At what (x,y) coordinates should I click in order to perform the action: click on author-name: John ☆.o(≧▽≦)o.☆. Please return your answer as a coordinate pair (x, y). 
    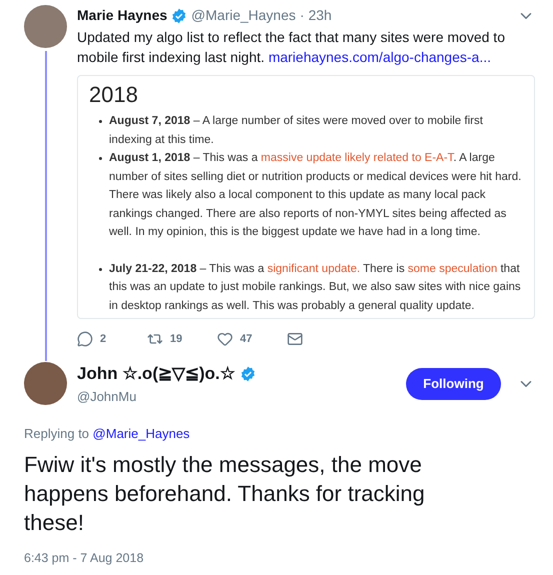
    Looking at the image, I should click on (156, 373).